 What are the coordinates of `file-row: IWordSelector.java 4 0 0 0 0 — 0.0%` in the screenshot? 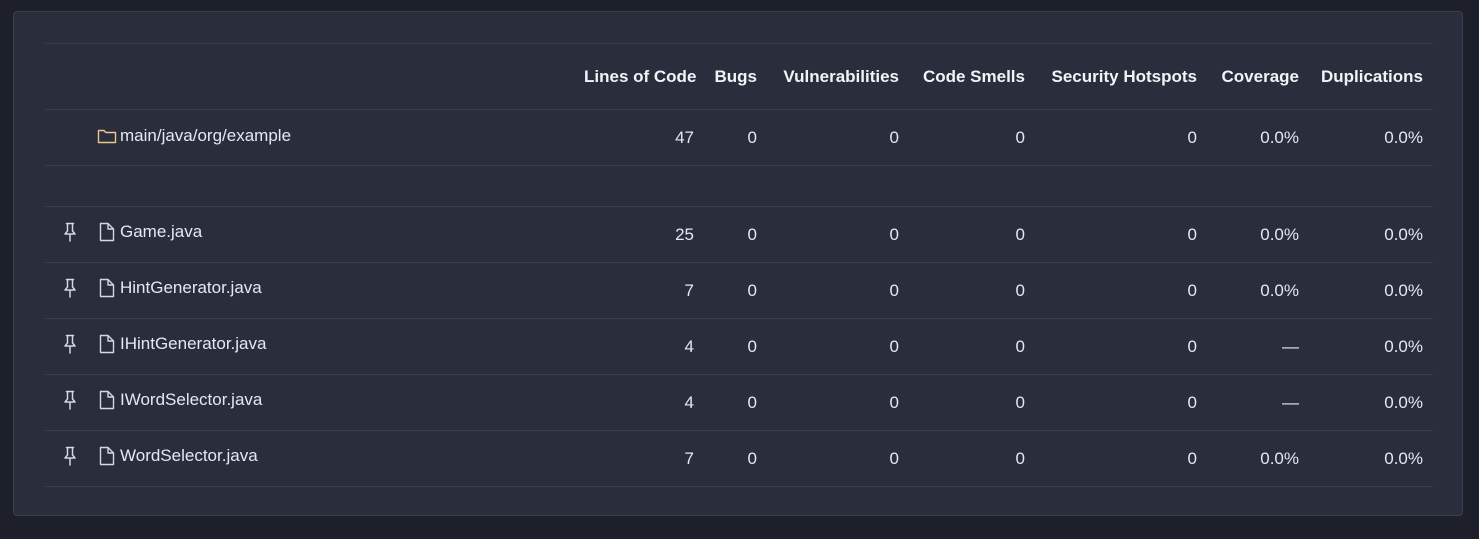 It's located at (739, 403).